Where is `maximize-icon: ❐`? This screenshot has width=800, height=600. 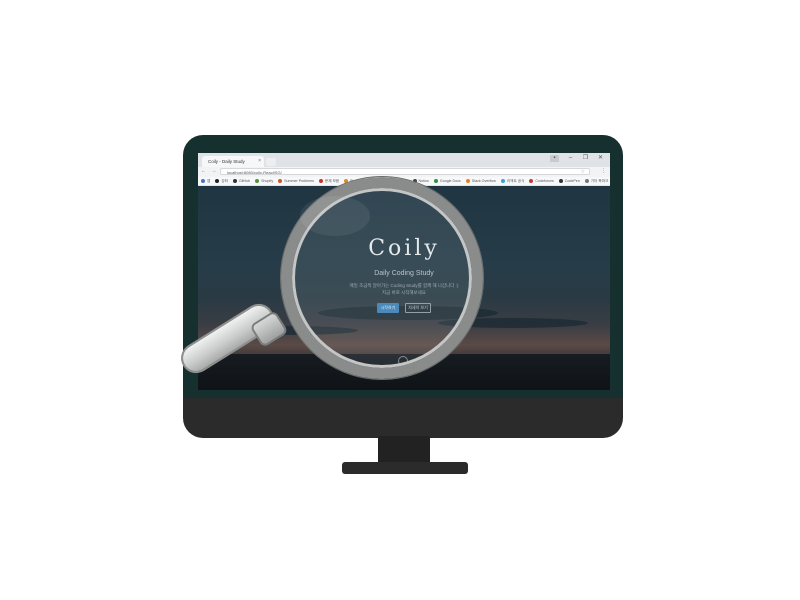
maximize-icon: ❐ is located at coordinates (585, 158).